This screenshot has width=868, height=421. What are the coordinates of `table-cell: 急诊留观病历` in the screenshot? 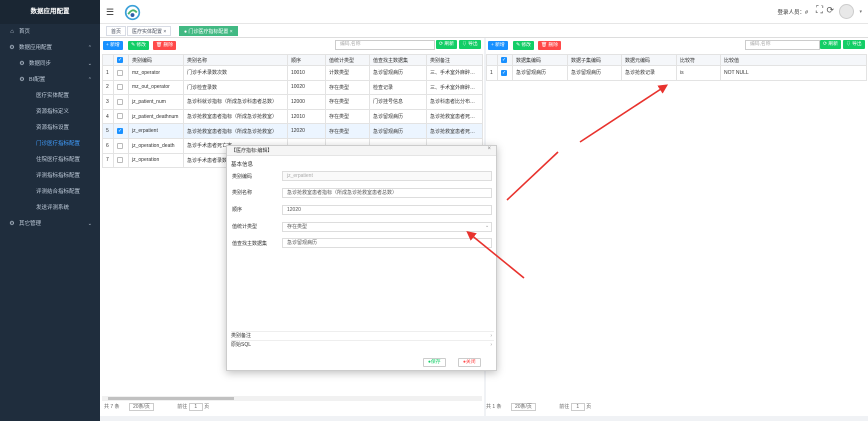 It's located at (398, 116).